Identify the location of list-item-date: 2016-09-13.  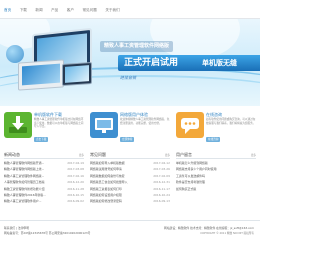
(161, 201).